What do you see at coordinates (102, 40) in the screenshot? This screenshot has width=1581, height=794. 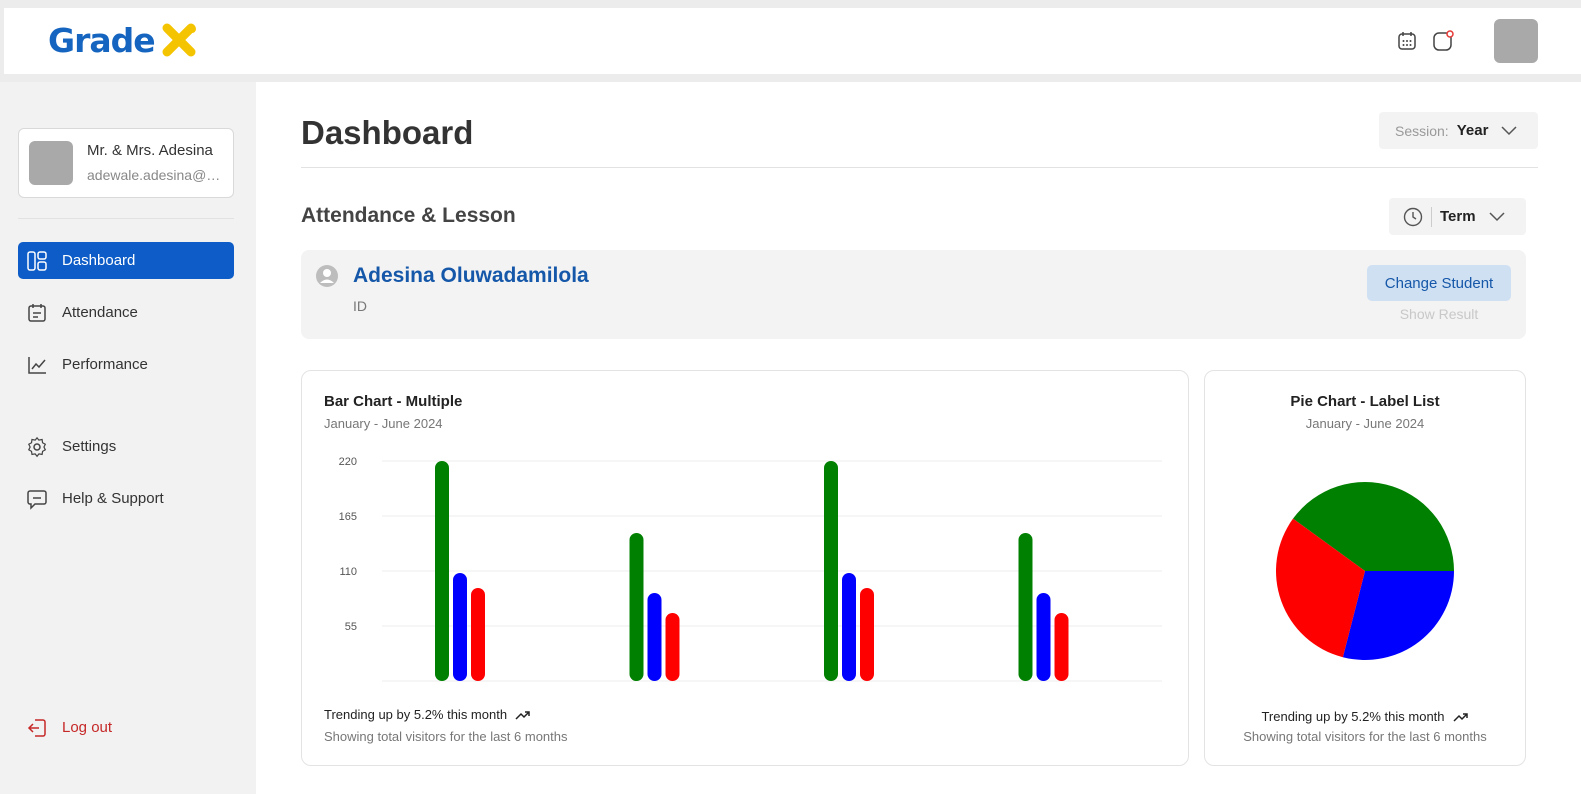 I see `logo-text: Grade` at bounding box center [102, 40].